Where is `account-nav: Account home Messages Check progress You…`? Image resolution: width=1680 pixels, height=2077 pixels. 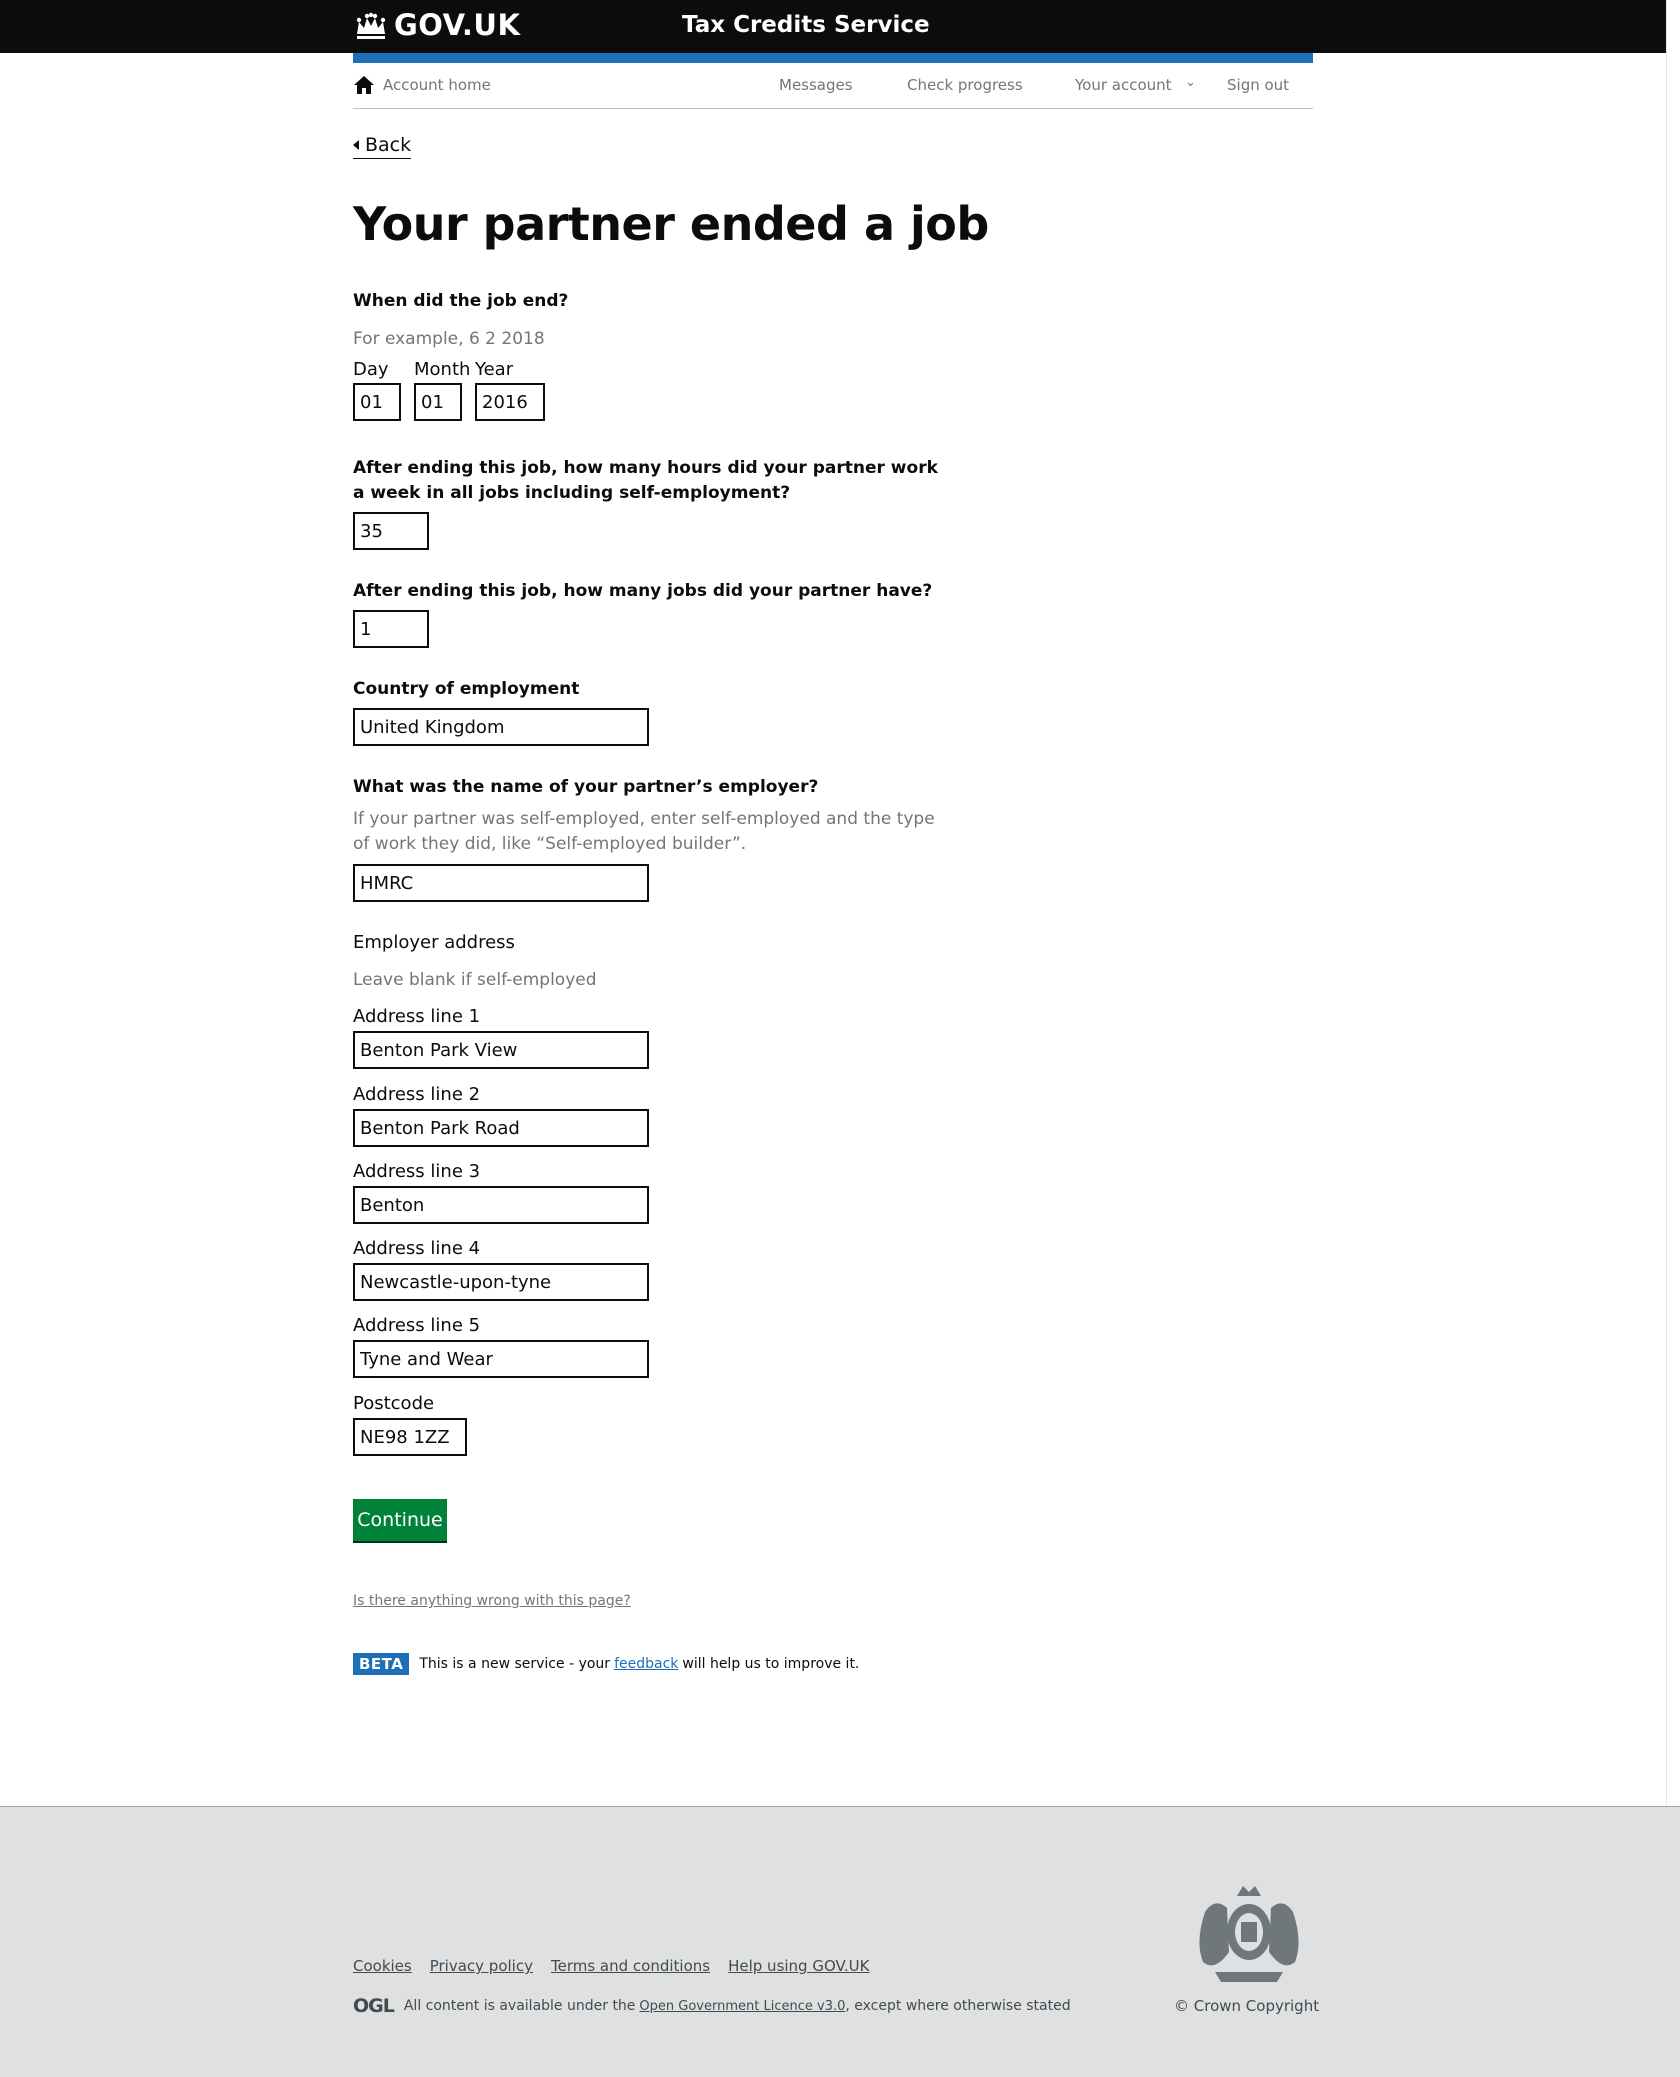
account-nav: Account home Messages Check progress You… is located at coordinates (833, 86).